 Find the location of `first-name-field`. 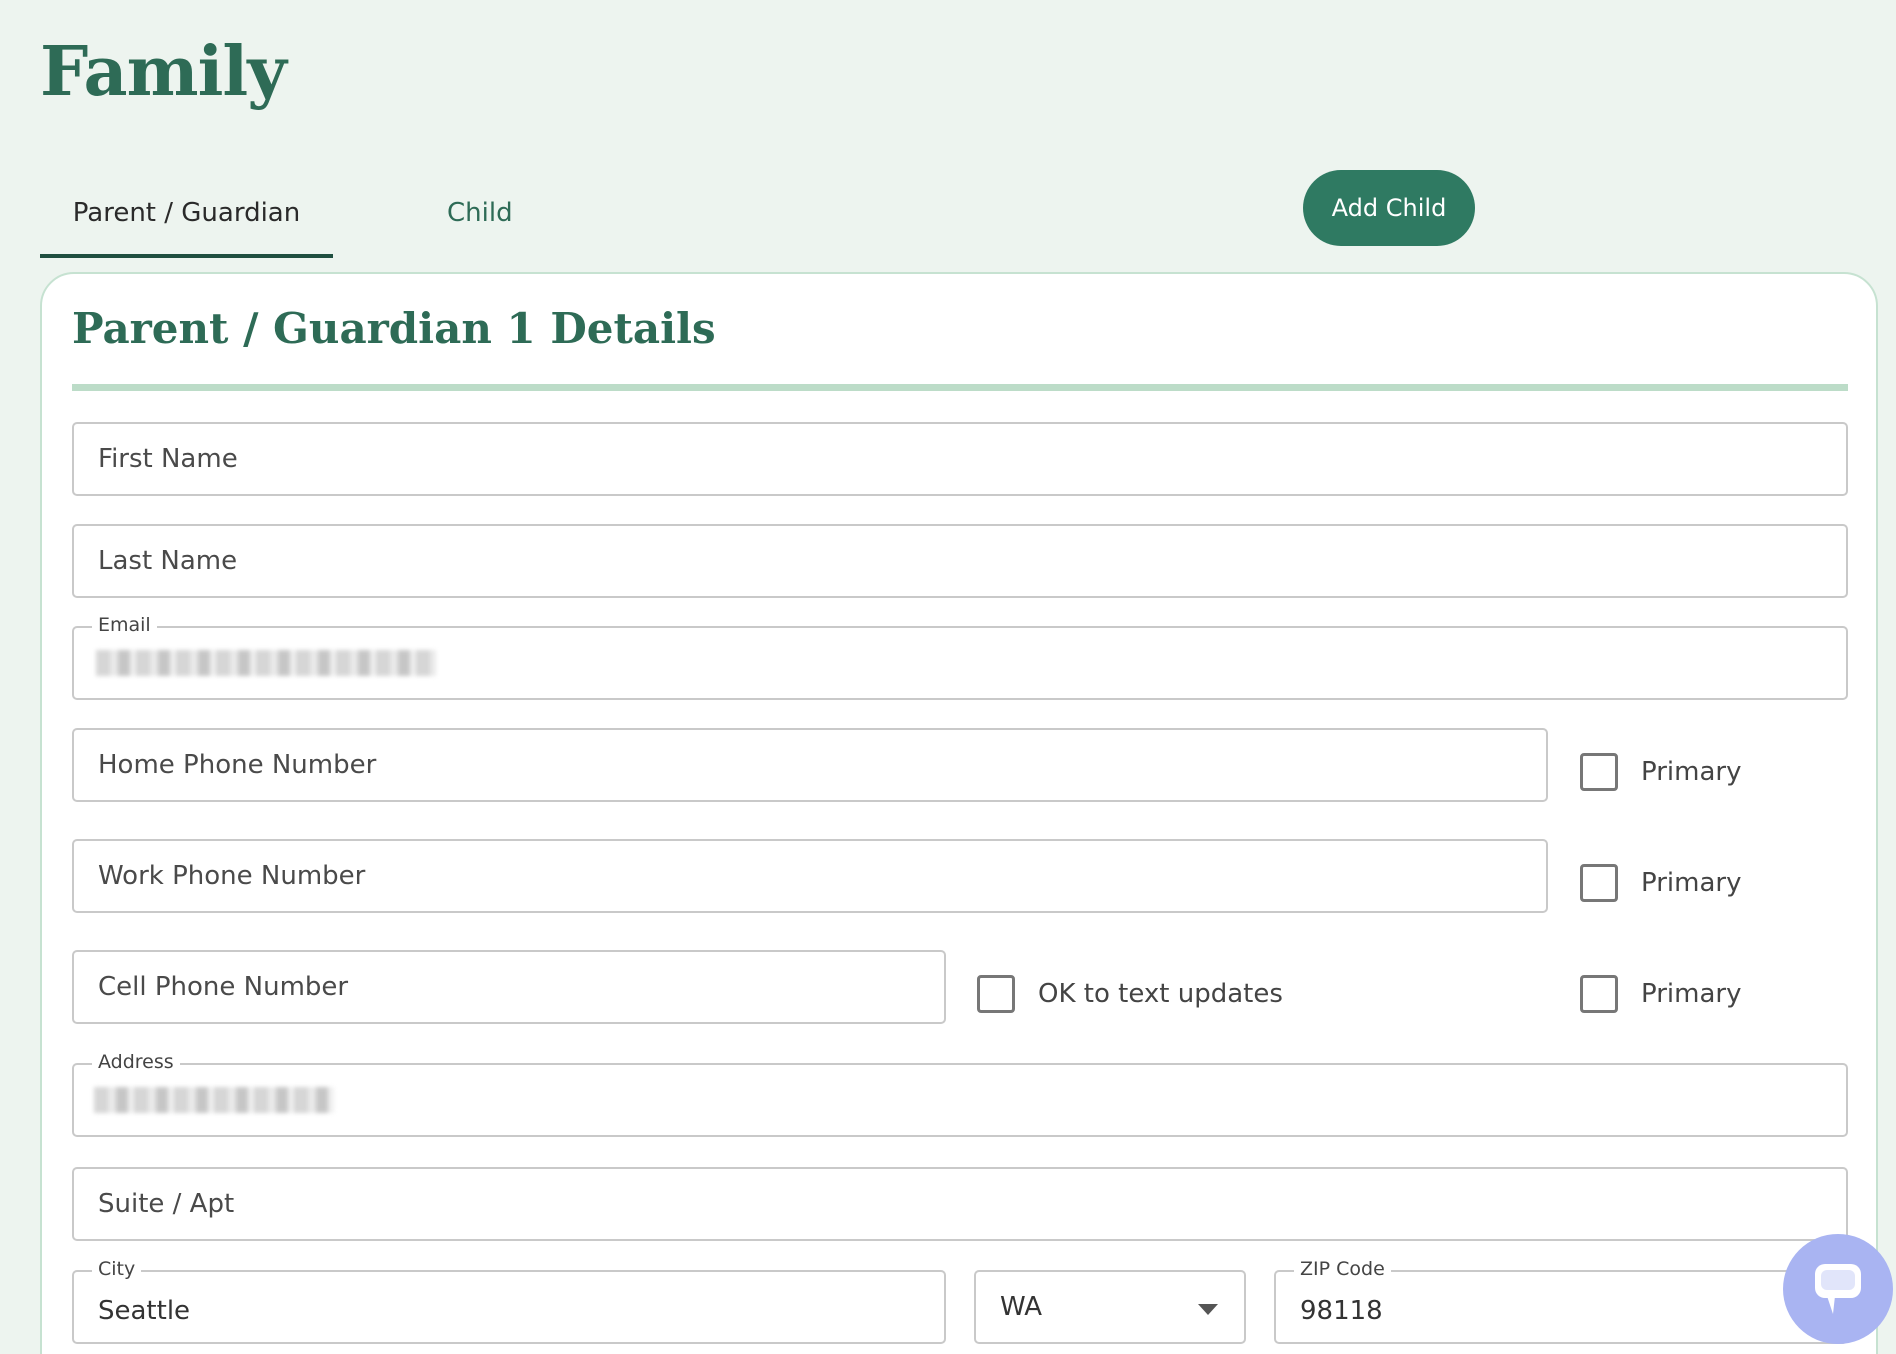

first-name-field is located at coordinates (960, 459).